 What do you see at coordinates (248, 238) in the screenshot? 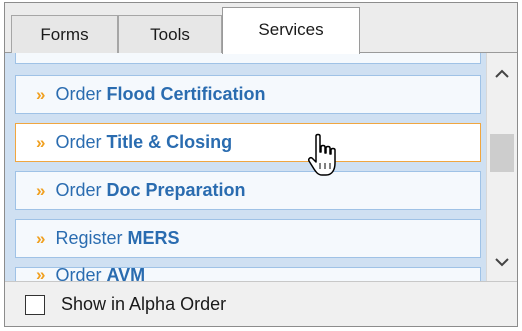
I see `service-item-register-mers: » Register MERS` at bounding box center [248, 238].